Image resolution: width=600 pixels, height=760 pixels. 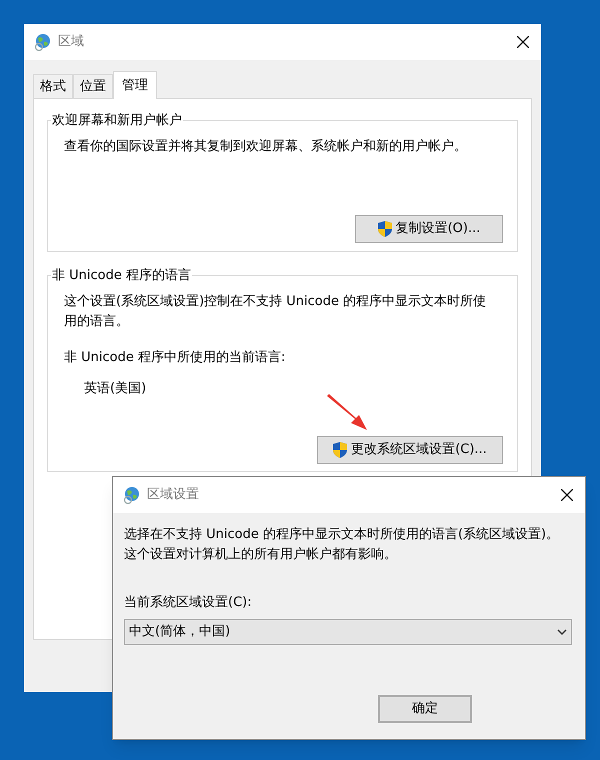 What do you see at coordinates (175, 357) in the screenshot?
I see `label-text: 非 Unicode 程序中所使用的当前语言:` at bounding box center [175, 357].